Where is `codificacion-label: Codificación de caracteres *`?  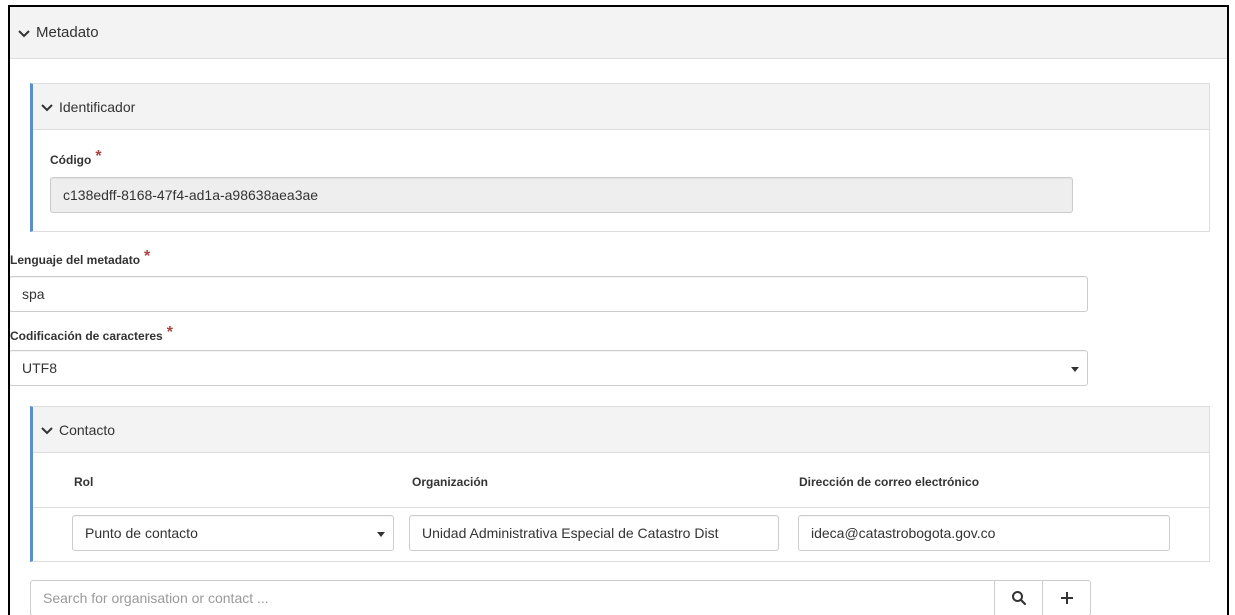 codificacion-label: Codificación de caracteres * is located at coordinates (91, 334).